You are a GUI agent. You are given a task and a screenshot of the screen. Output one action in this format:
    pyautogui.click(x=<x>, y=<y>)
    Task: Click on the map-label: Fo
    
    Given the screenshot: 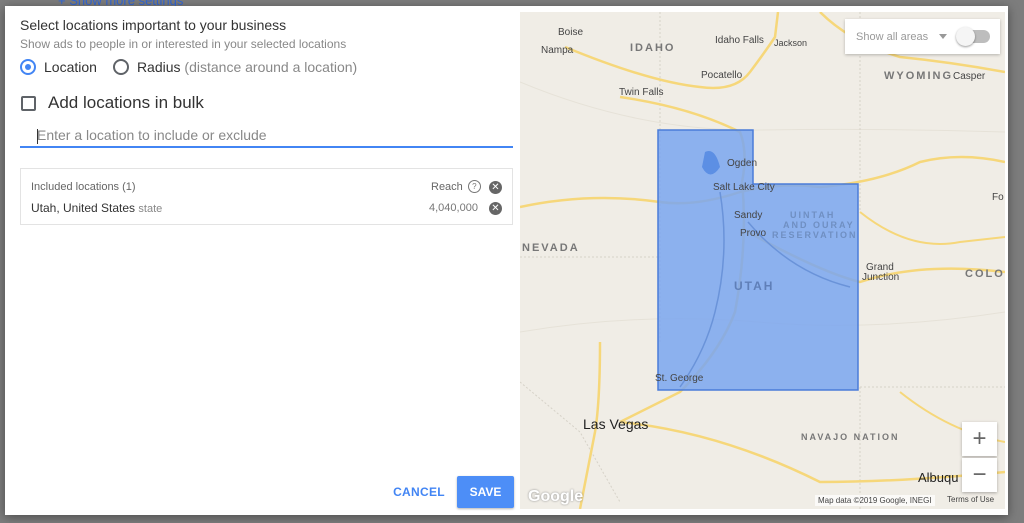 What is the action you would take?
    pyautogui.click(x=998, y=197)
    